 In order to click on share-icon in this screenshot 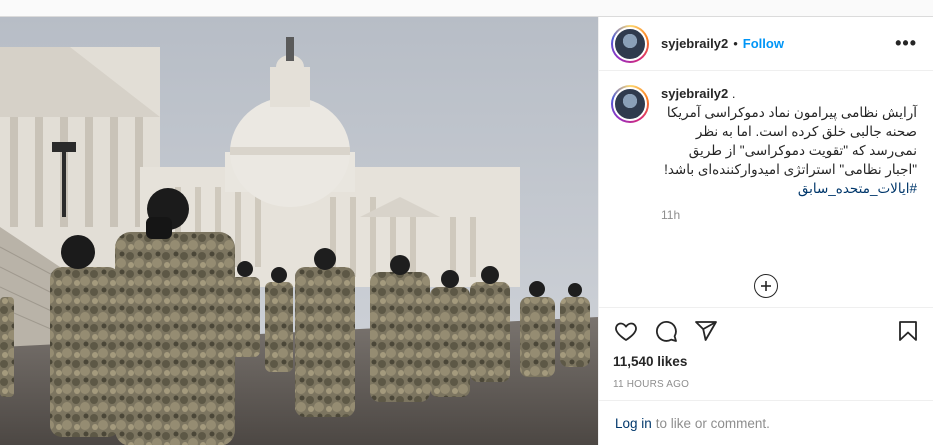, I will do `click(706, 331)`.